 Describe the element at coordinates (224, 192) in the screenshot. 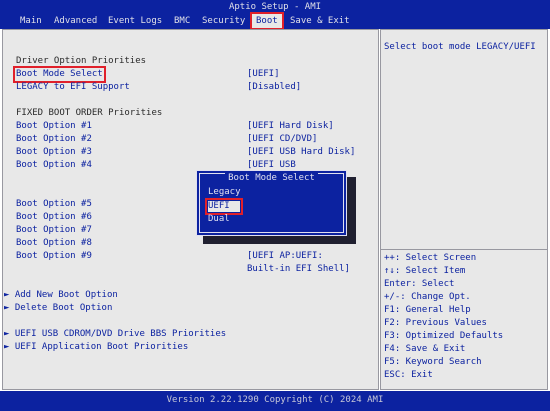

I see `popup-option-legacy: Legacy` at that location.